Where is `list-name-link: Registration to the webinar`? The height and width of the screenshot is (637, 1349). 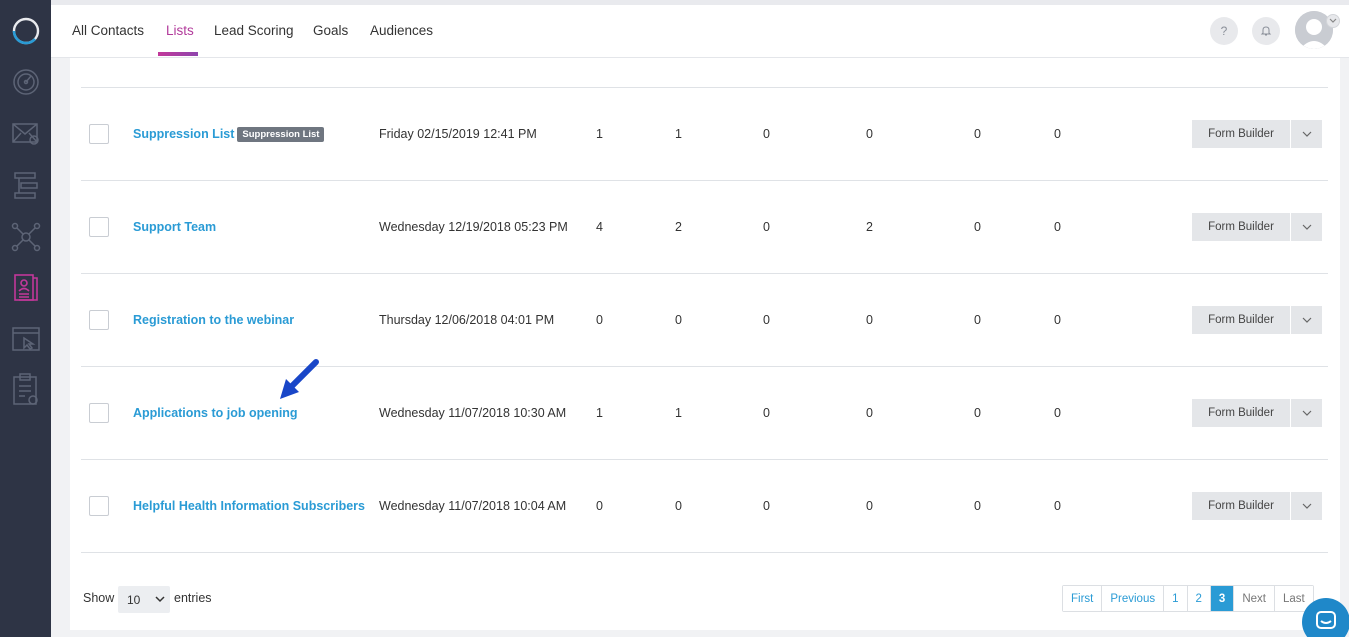 list-name-link: Registration to the webinar is located at coordinates (213, 320).